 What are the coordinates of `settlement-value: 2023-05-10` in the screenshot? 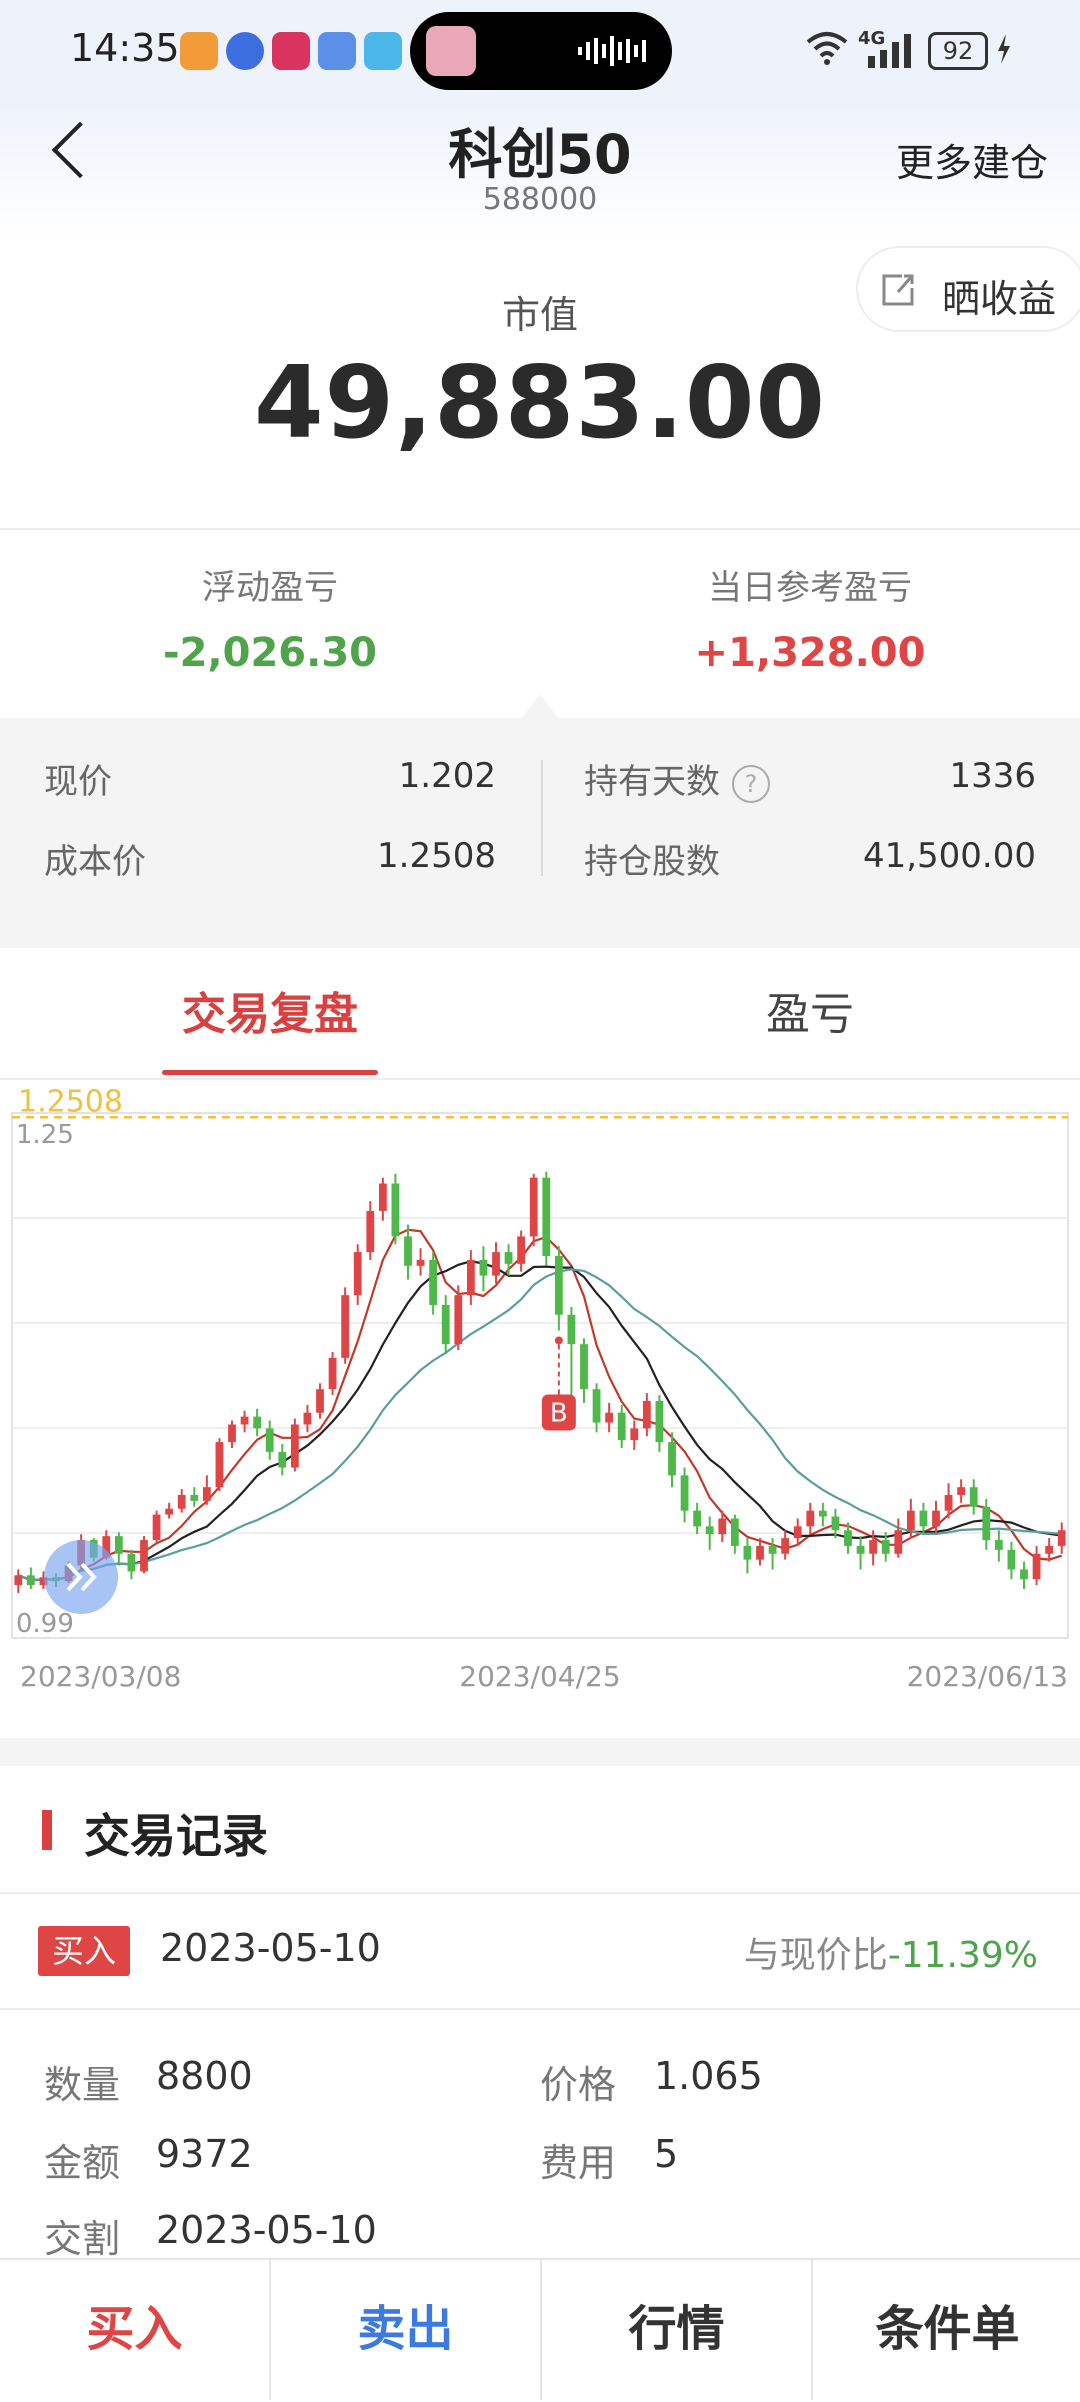 It's located at (266, 2230).